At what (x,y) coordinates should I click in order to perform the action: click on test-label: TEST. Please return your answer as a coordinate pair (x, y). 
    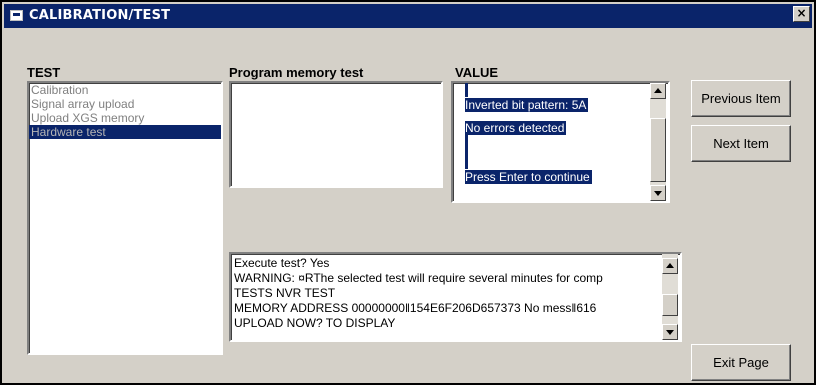
    Looking at the image, I should click on (44, 72).